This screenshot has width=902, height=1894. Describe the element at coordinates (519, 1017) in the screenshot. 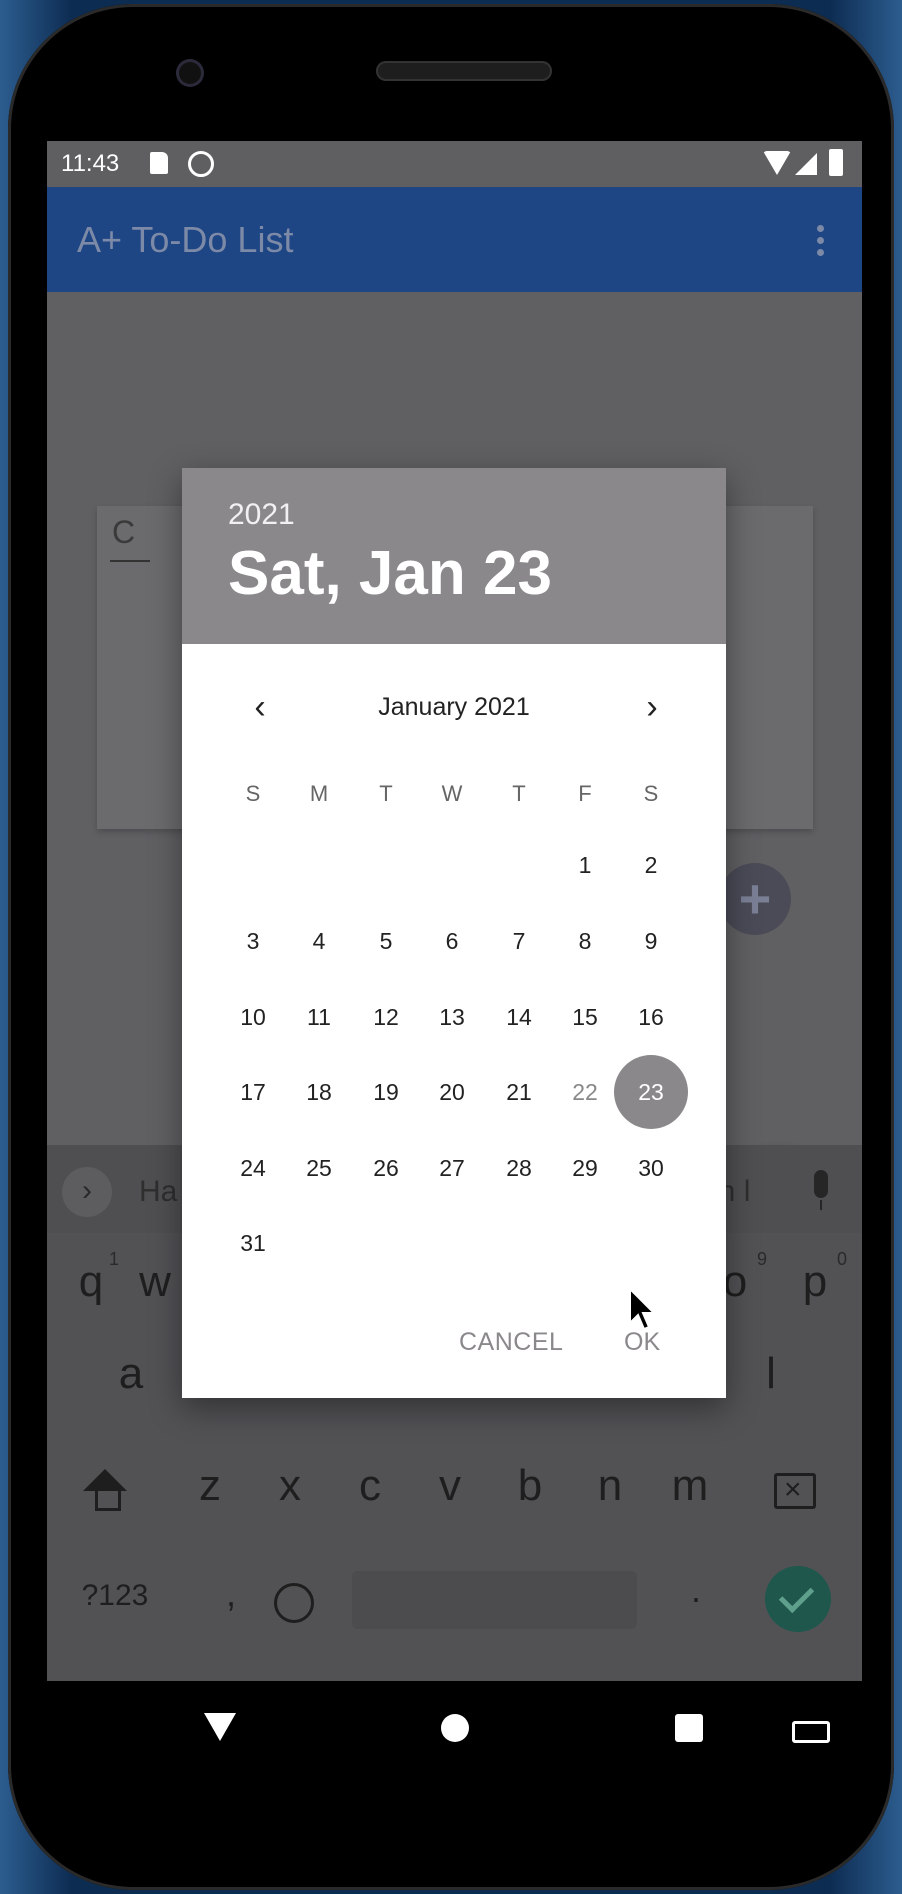

I see `calendar-day: 14` at that location.